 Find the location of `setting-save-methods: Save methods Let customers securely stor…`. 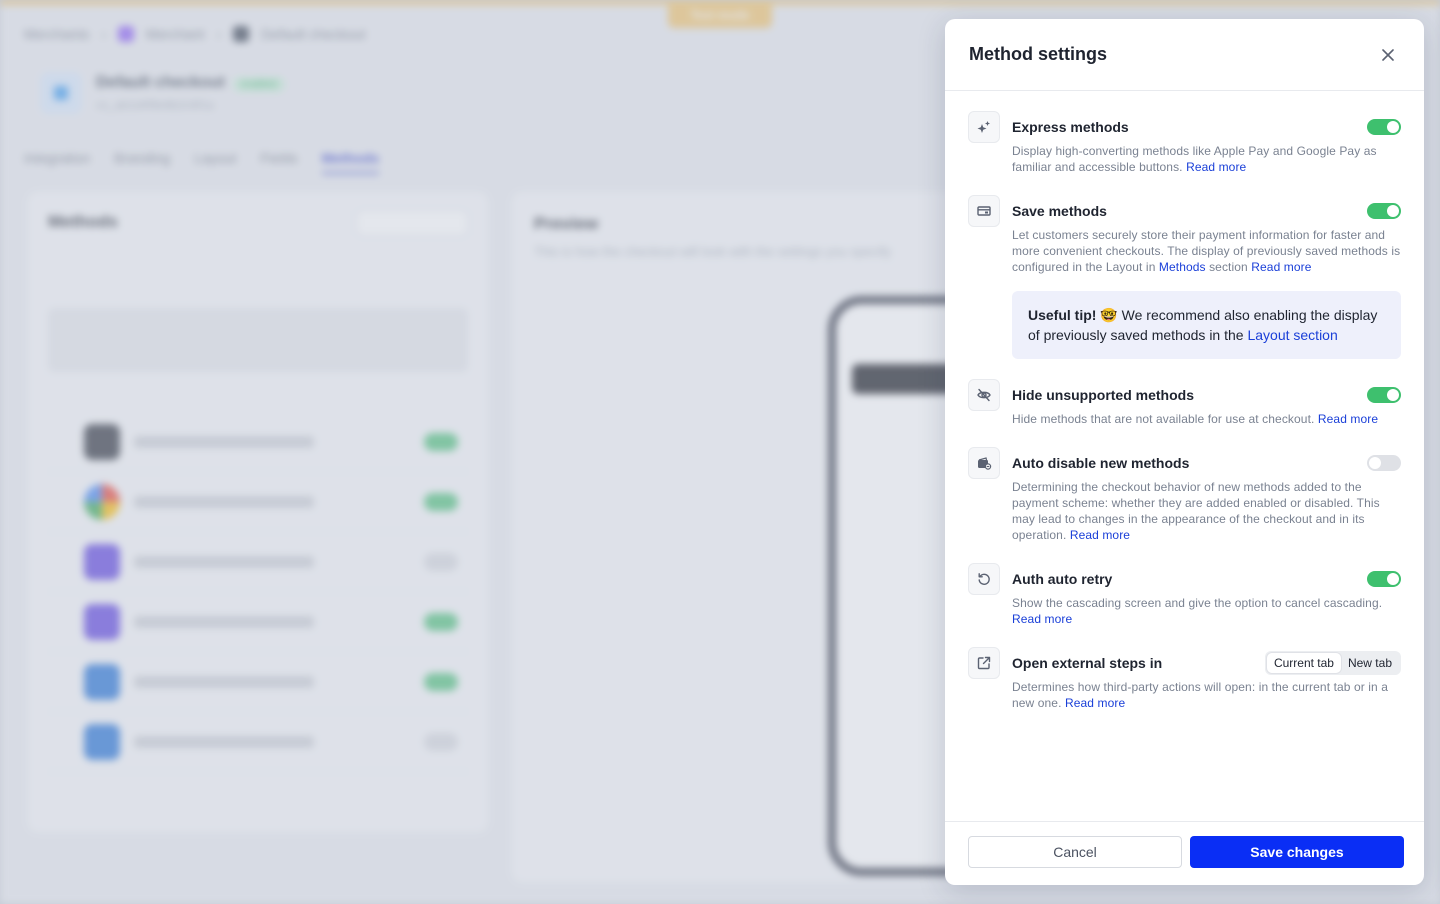

setting-save-methods: Save methods Let customers securely stor… is located at coordinates (1184, 277).